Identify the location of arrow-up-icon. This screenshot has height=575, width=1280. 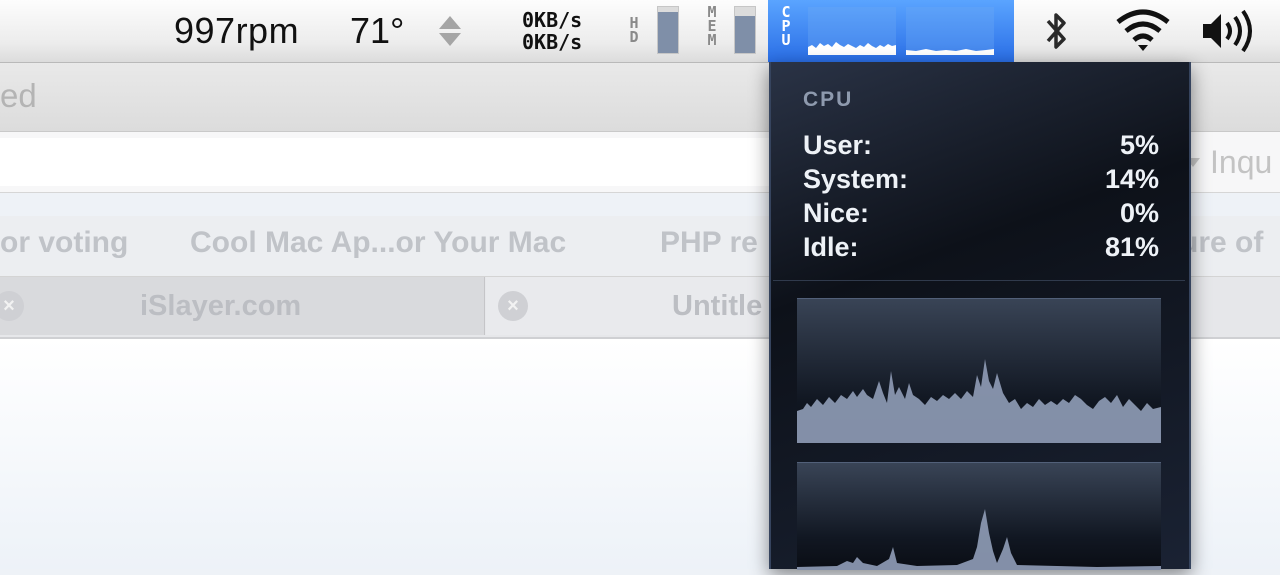
(450, 22).